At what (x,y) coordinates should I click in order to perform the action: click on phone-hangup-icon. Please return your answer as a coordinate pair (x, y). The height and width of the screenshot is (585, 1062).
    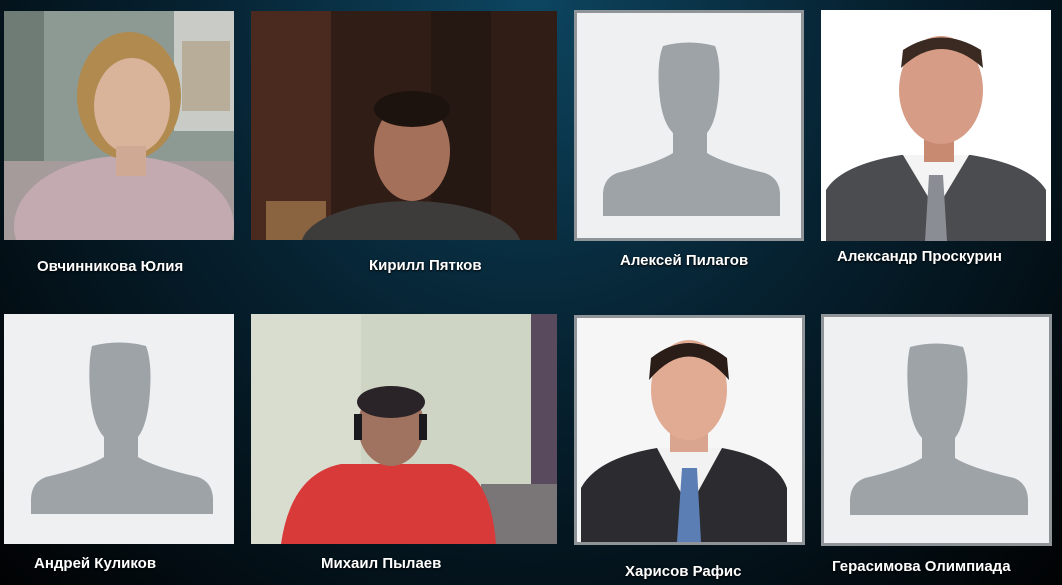
    Looking at the image, I should click on (170, 234).